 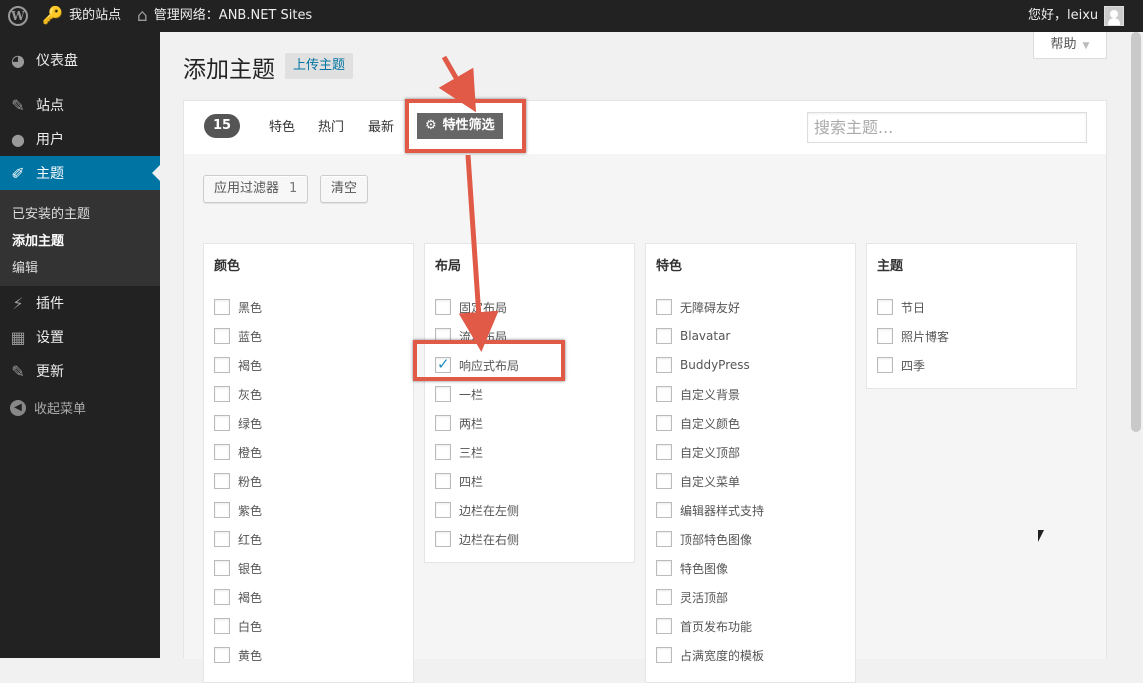 I want to click on annotation-arrows, so click(x=468, y=203).